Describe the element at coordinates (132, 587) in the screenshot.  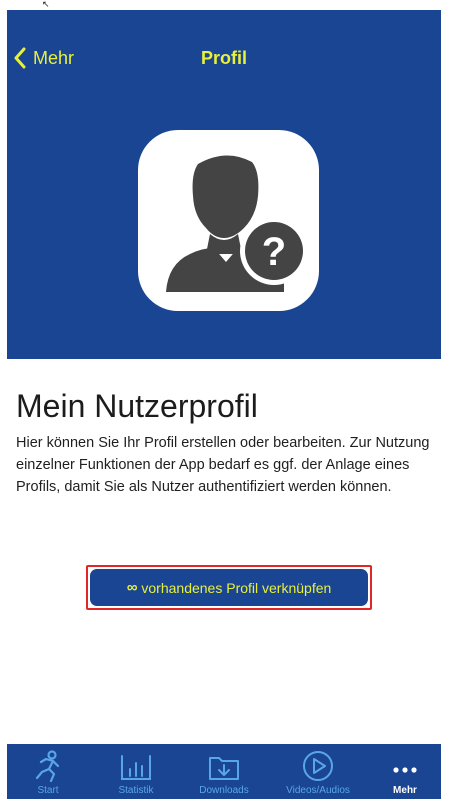
I see `link-icon: ∞` at that location.